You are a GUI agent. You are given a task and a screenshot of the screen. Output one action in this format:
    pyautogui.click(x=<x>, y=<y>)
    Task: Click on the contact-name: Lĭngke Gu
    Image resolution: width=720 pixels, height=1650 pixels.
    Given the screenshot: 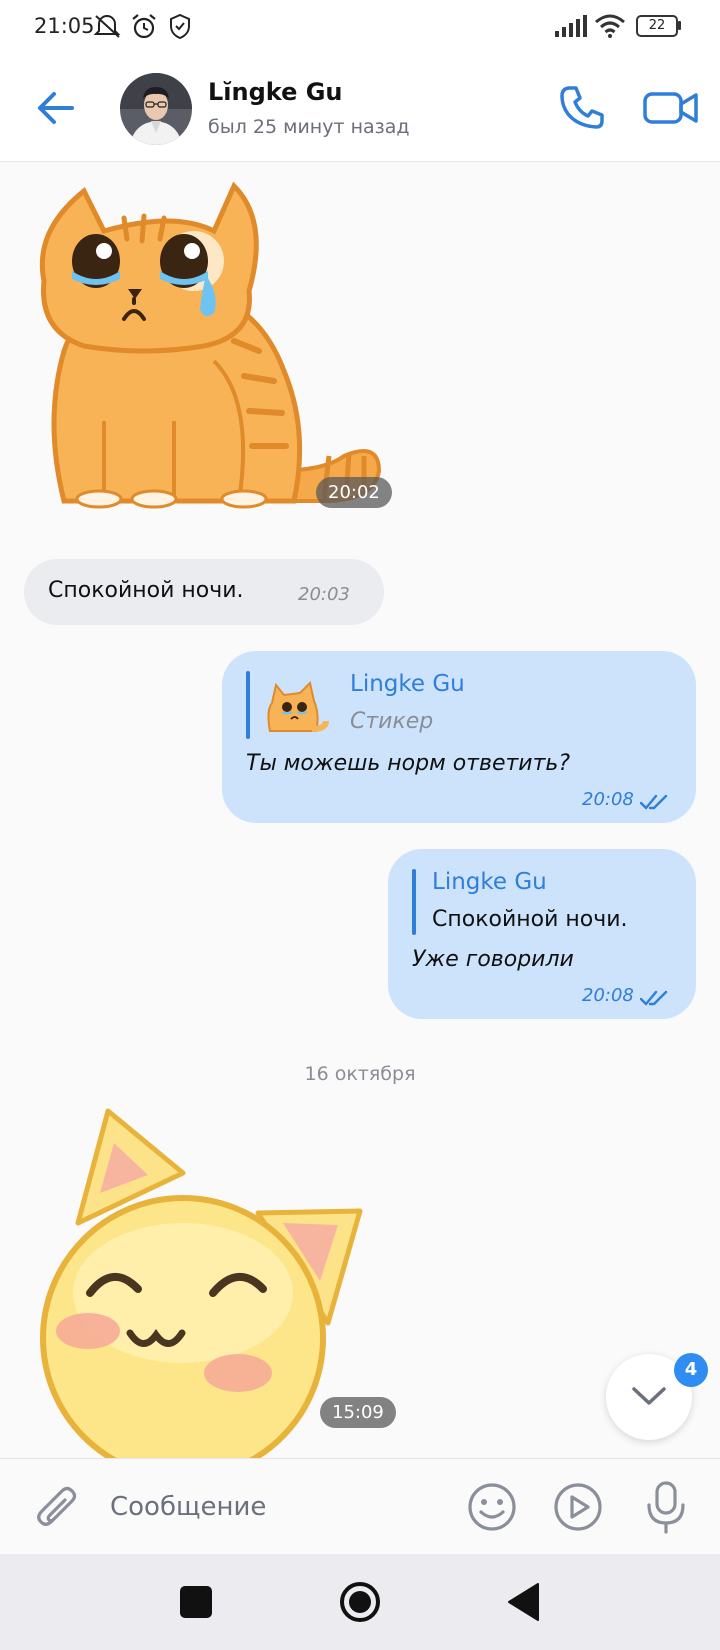 What is the action you would take?
    pyautogui.click(x=275, y=92)
    